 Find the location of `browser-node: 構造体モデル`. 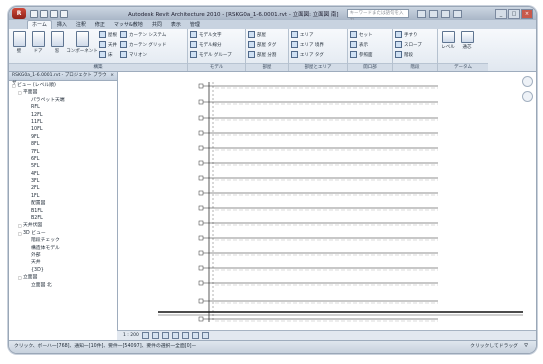

browser-node: 構造体モデル is located at coordinates (64, 248).